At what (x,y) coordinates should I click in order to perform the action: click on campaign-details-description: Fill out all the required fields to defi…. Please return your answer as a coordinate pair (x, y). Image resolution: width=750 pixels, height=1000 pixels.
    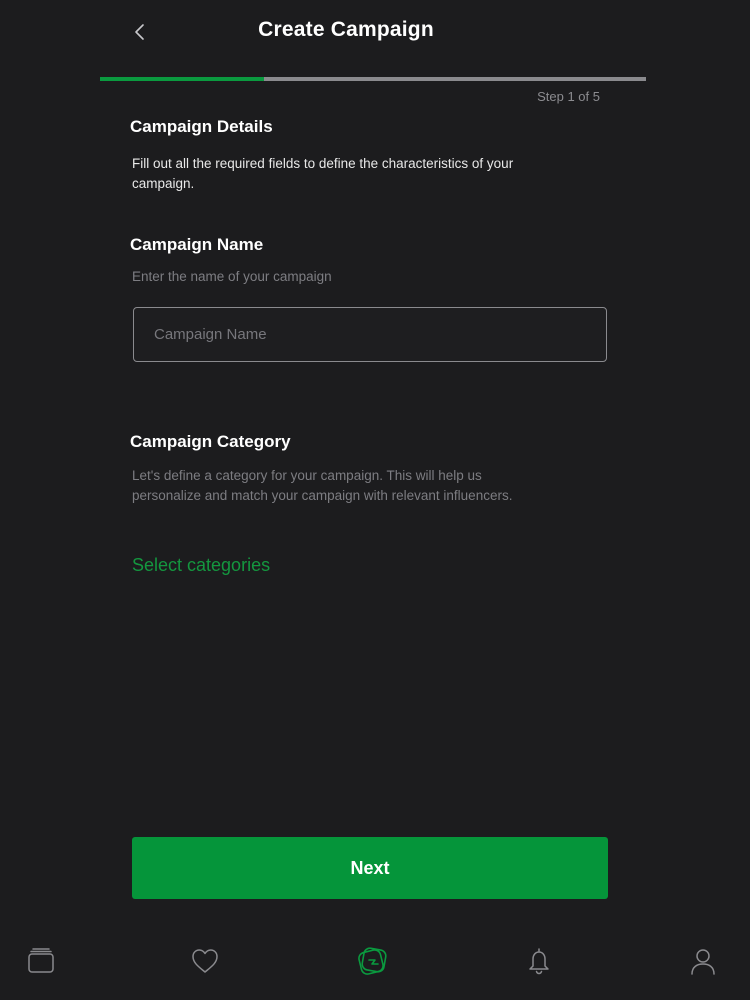
    Looking at the image, I should click on (323, 173).